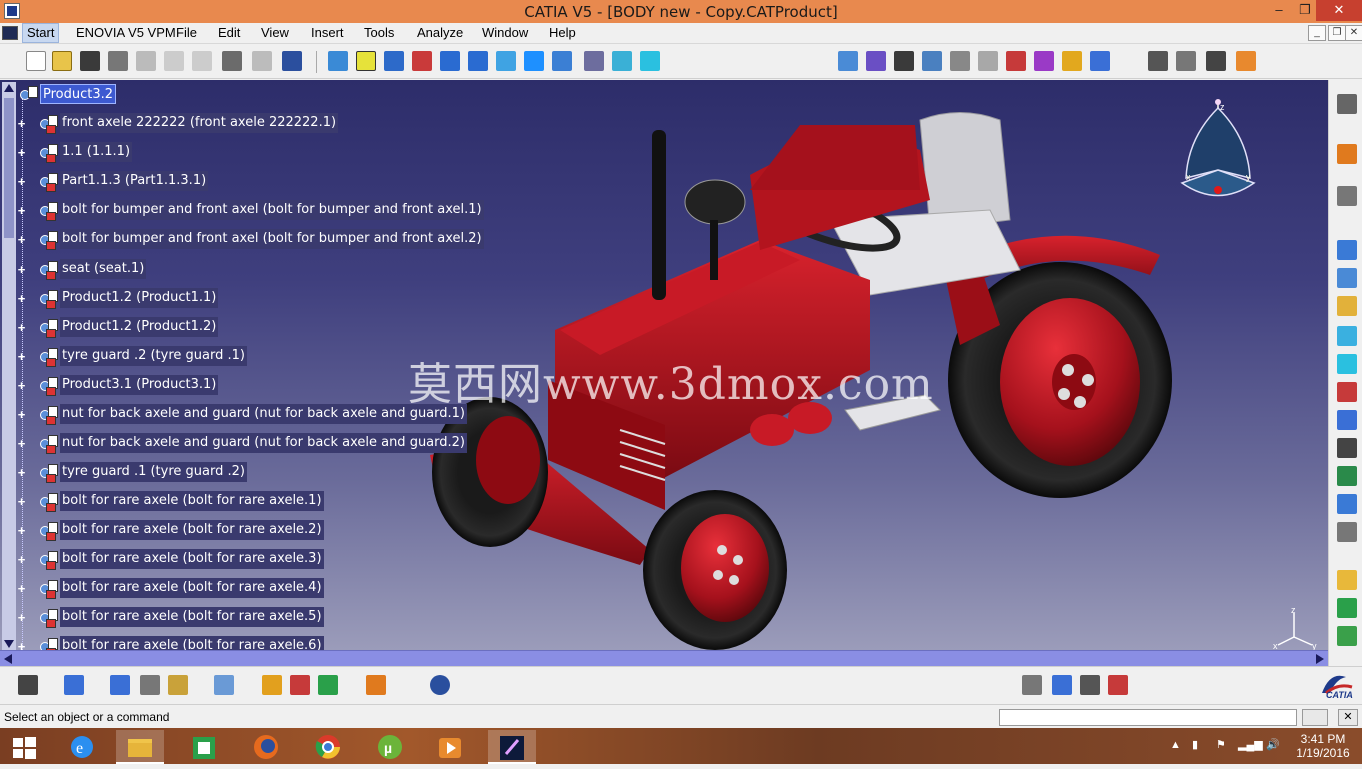  I want to click on network-icon: ▮, so click(1195, 744).